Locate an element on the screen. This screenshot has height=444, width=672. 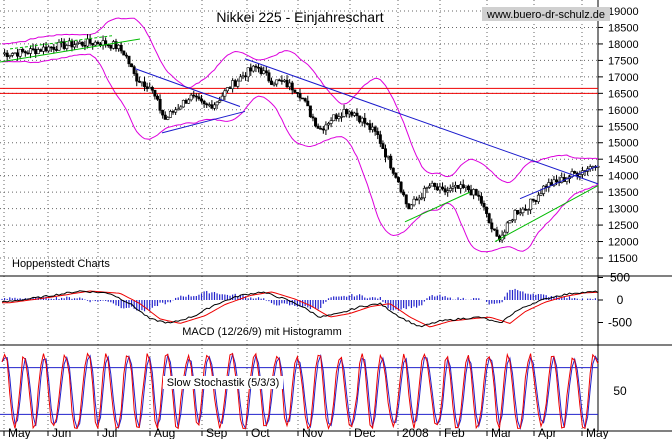
x-tick-label: Sep is located at coordinates (217, 432).